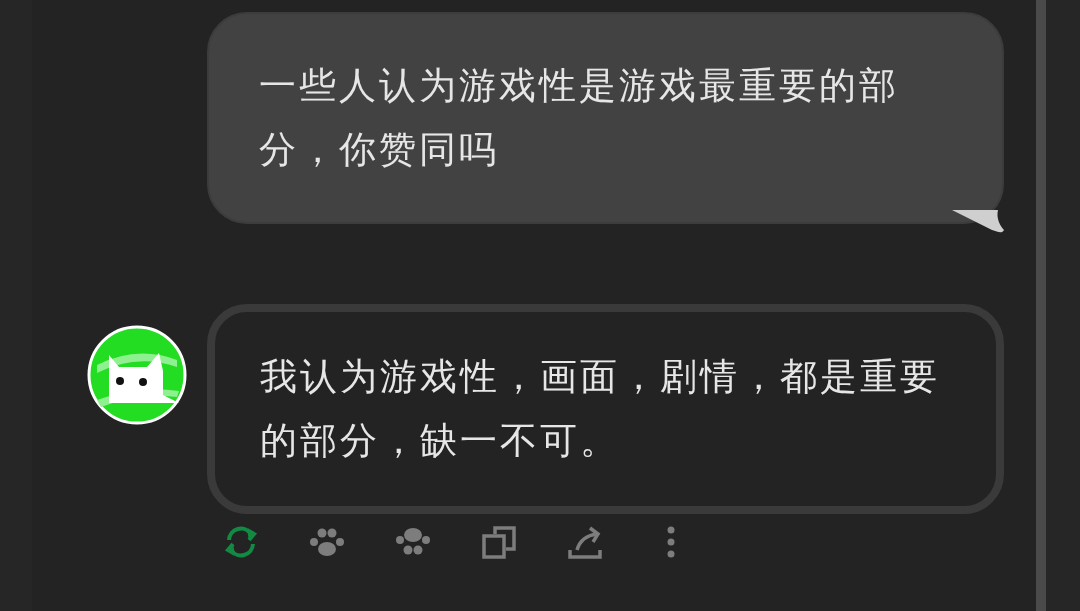  Describe the element at coordinates (499, 542) in the screenshot. I see `copy-icon` at that location.